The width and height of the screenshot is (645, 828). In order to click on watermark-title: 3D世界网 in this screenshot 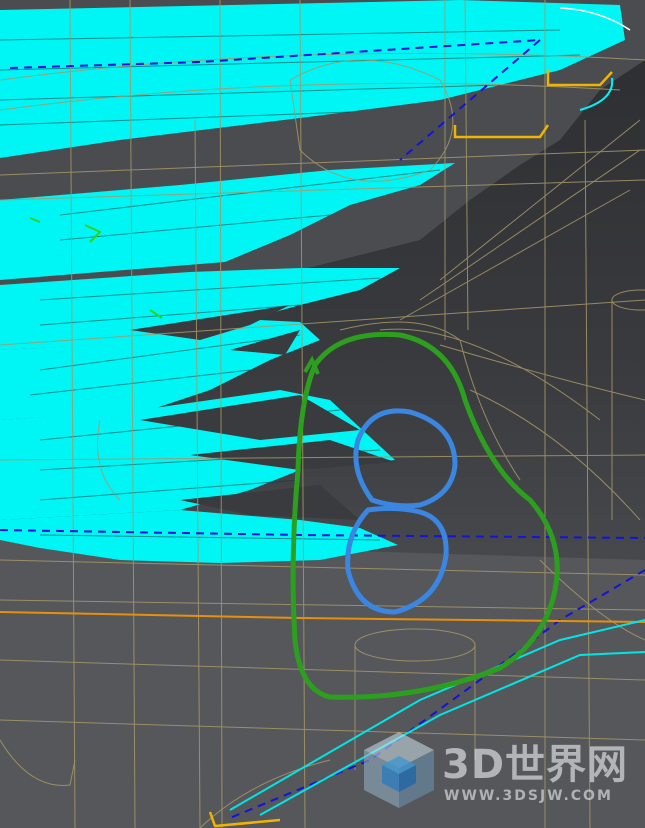, I will do `click(535, 765)`.